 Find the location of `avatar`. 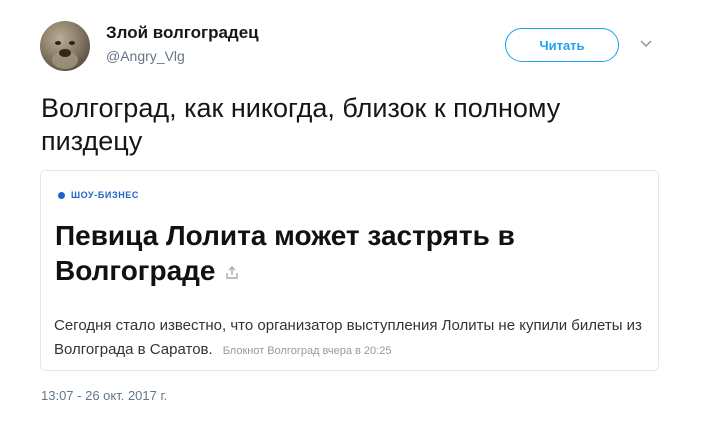

avatar is located at coordinates (65, 46).